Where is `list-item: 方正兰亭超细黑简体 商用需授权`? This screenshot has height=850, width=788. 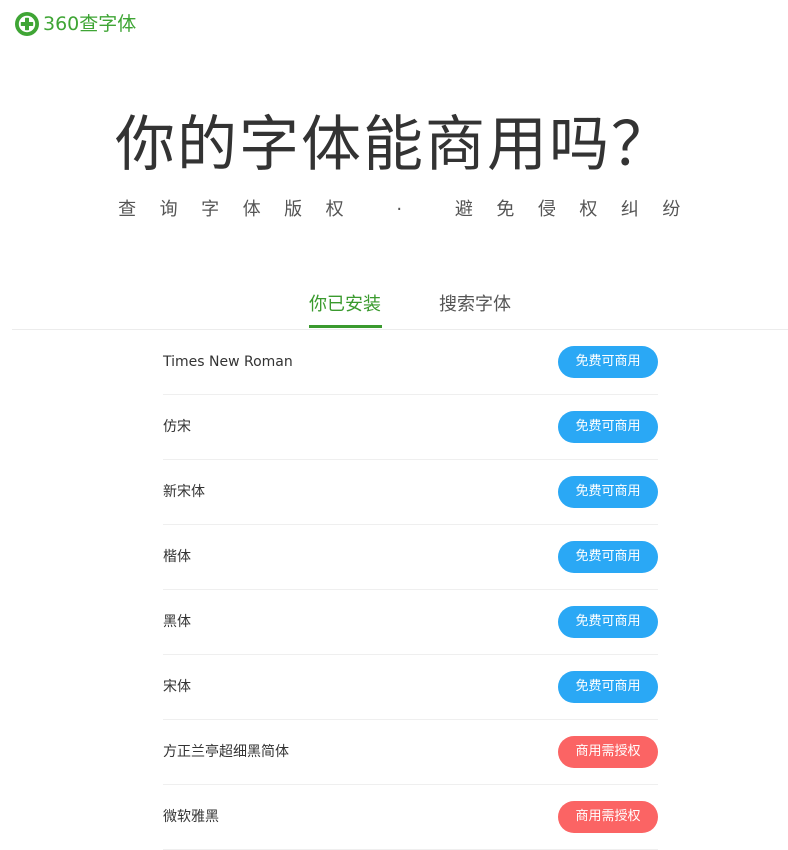
list-item: 方正兰亭超细黑简体 商用需授权 is located at coordinates (410, 752).